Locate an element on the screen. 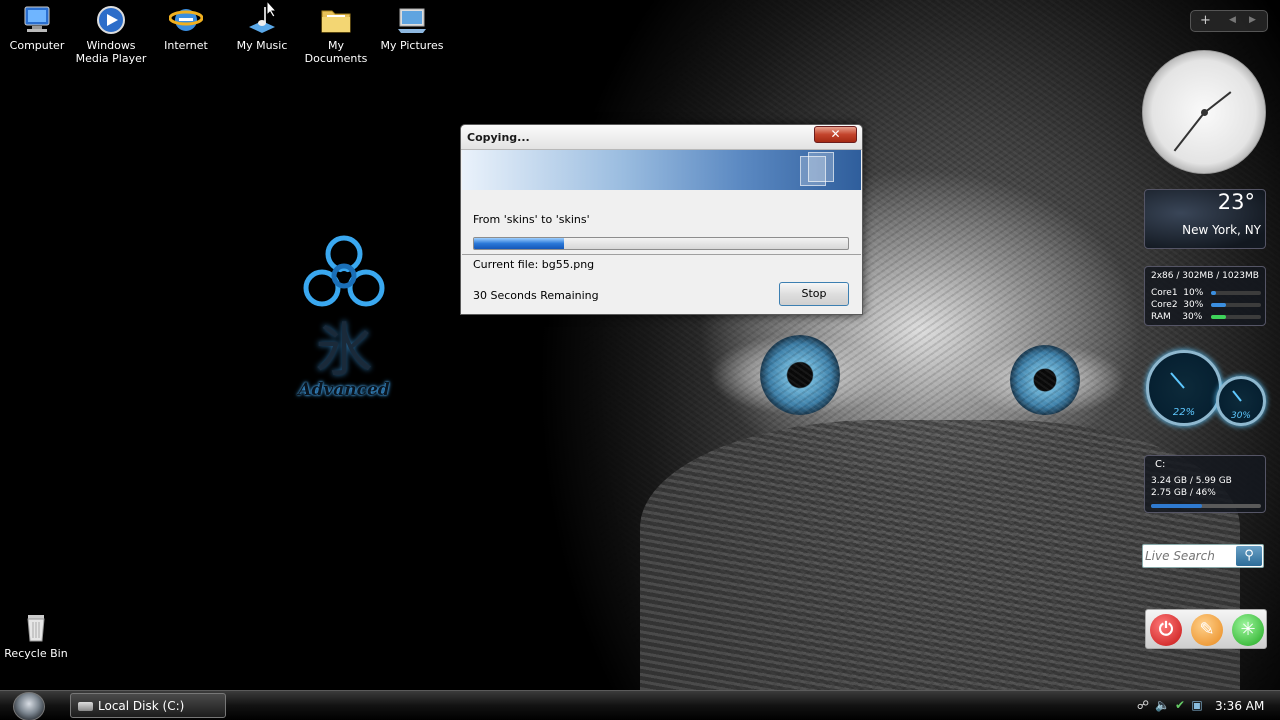  drive-usage-bar is located at coordinates (1206, 506).